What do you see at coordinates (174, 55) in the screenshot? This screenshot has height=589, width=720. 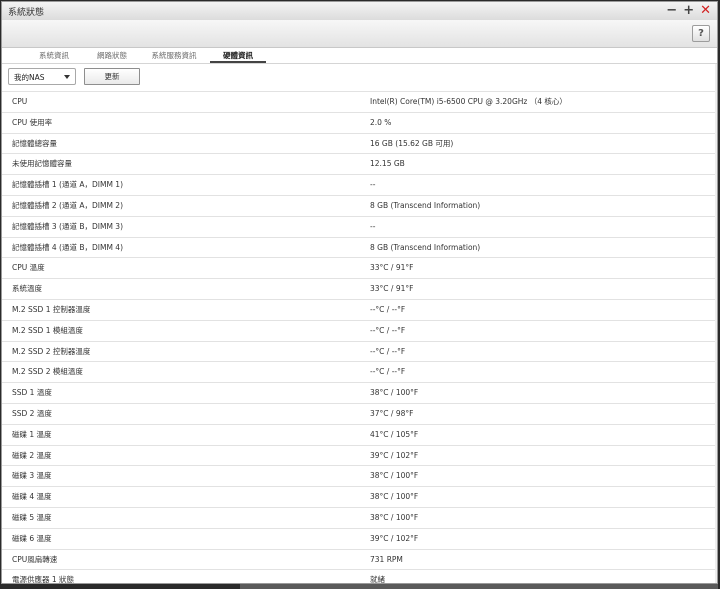 I see `tab-system-services: 系統服務資訊` at bounding box center [174, 55].